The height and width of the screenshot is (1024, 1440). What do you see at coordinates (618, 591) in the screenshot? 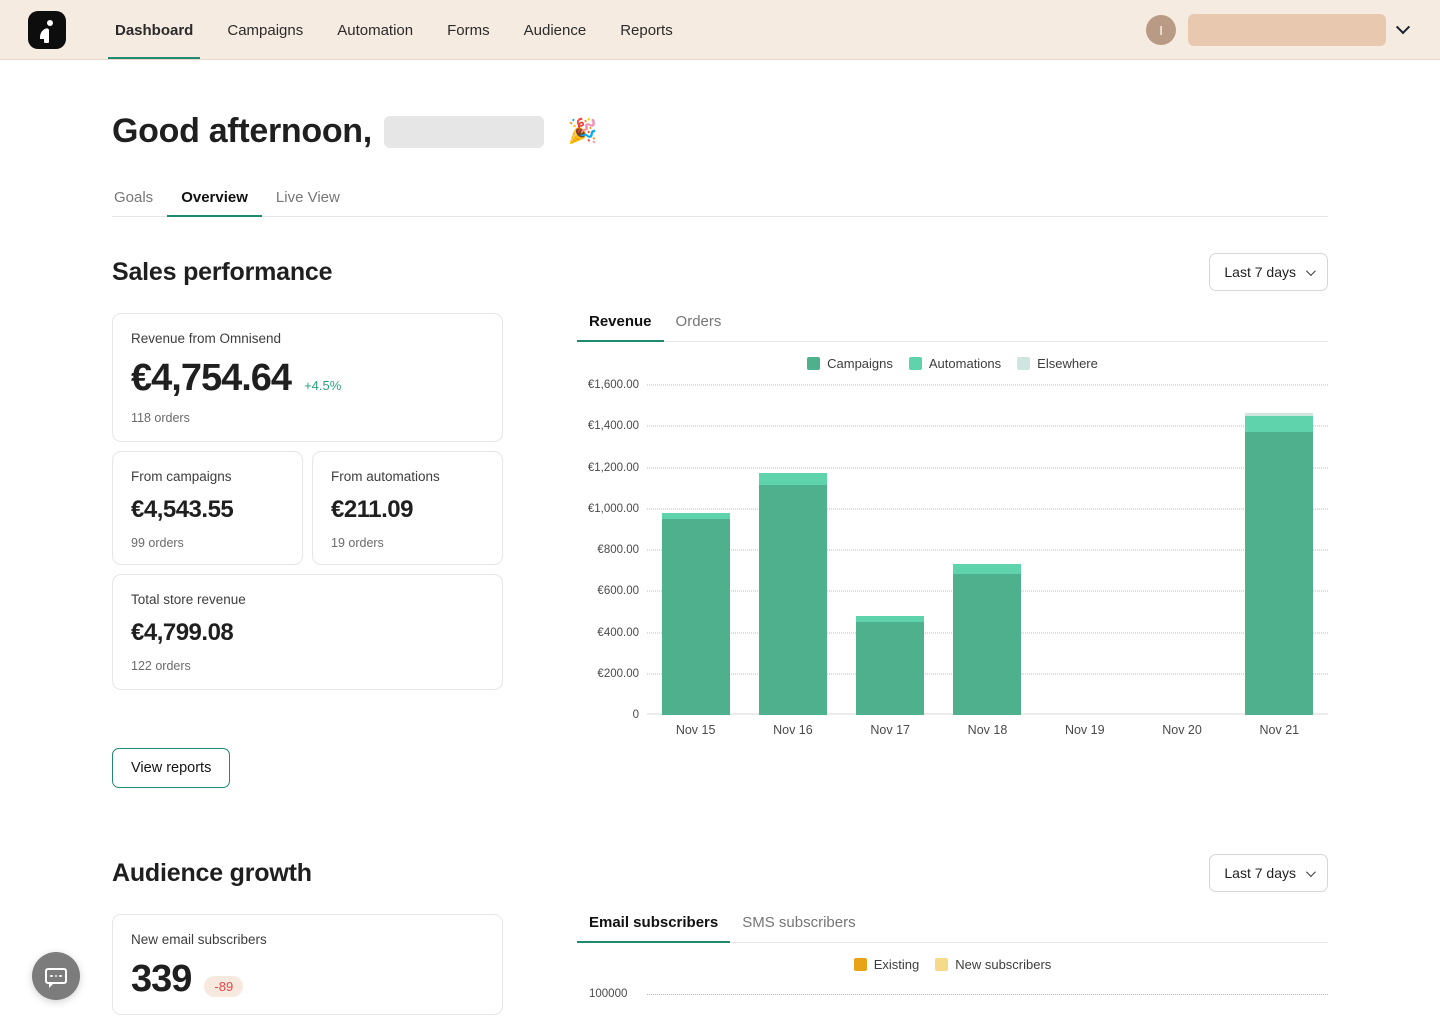
I see `y-tick-label: €600.00` at bounding box center [618, 591].